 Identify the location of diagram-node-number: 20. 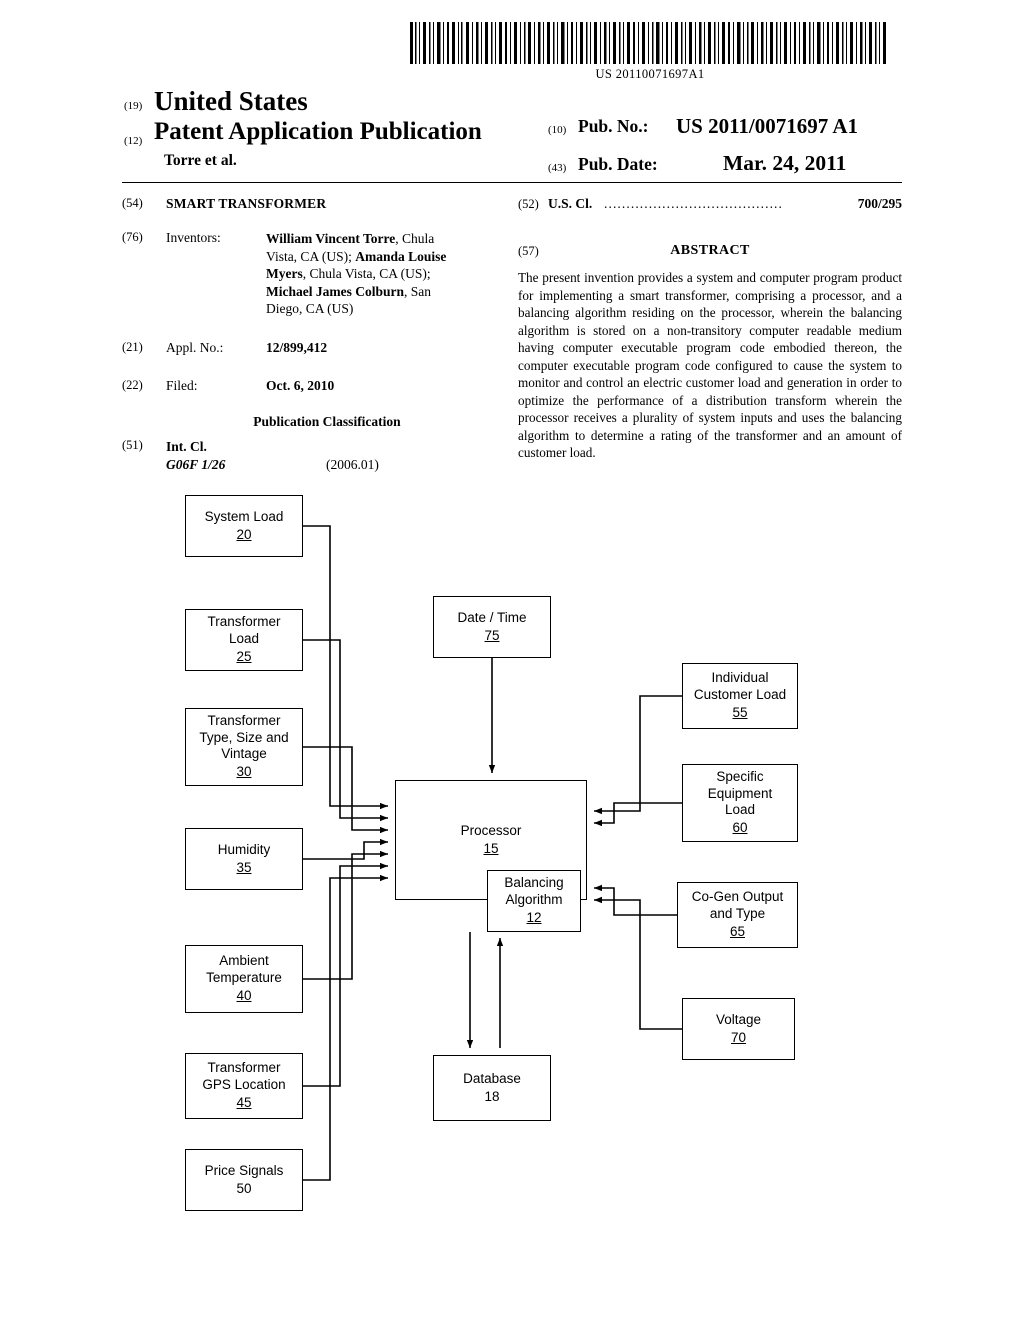
(244, 534).